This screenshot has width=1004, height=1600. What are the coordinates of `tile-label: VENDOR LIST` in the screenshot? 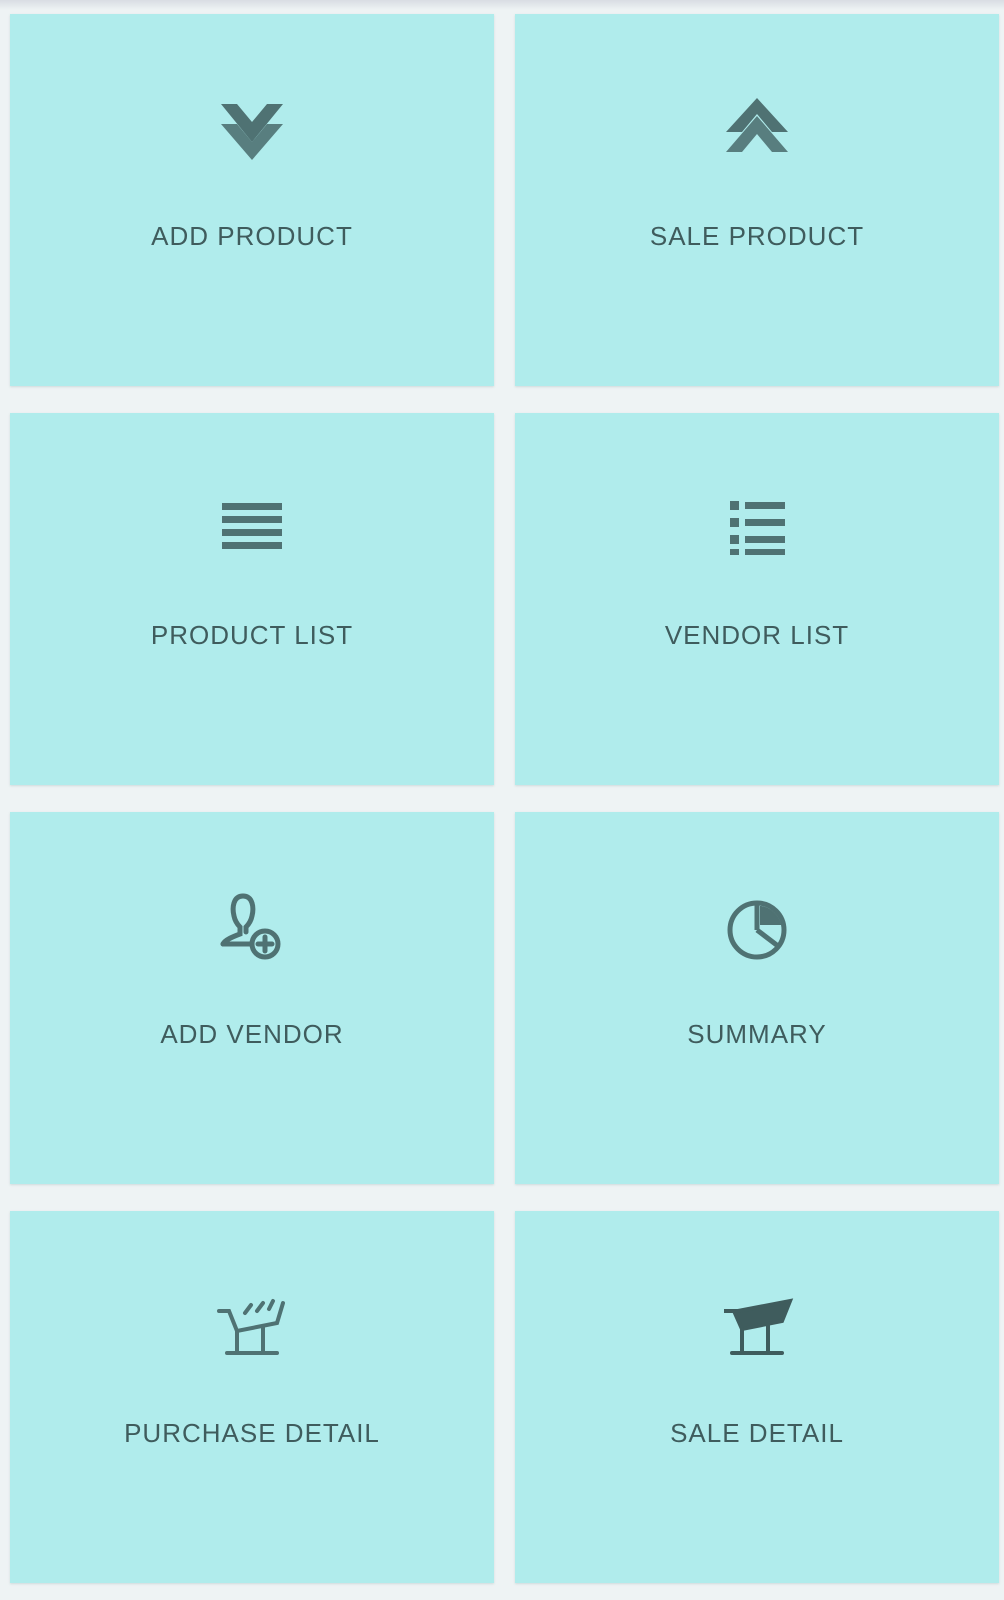 It's located at (757, 635).